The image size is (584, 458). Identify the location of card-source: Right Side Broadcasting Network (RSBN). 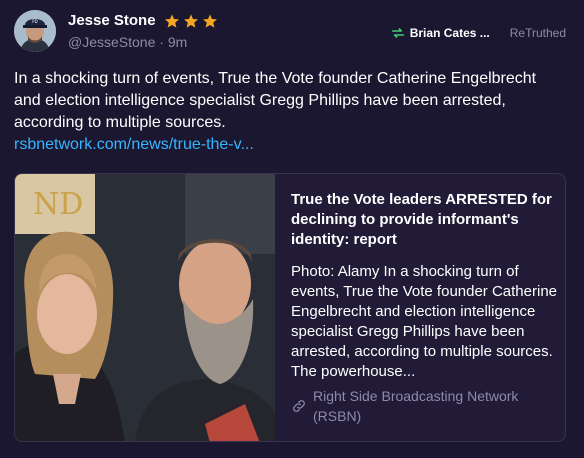
(425, 406).